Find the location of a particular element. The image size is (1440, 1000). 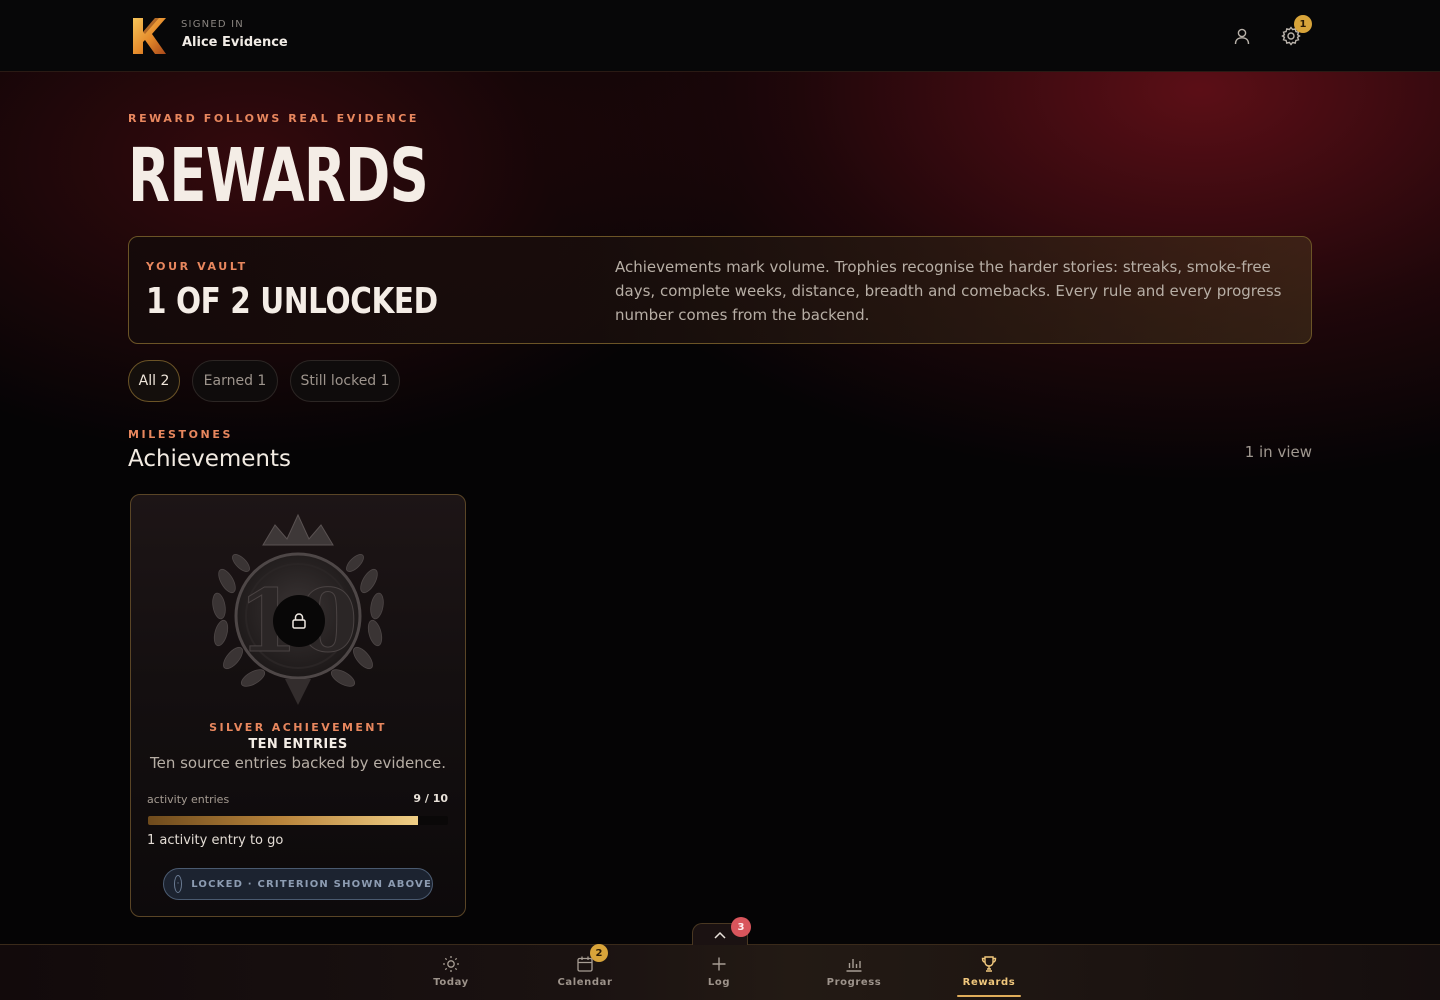

app-logo is located at coordinates (149, 36).